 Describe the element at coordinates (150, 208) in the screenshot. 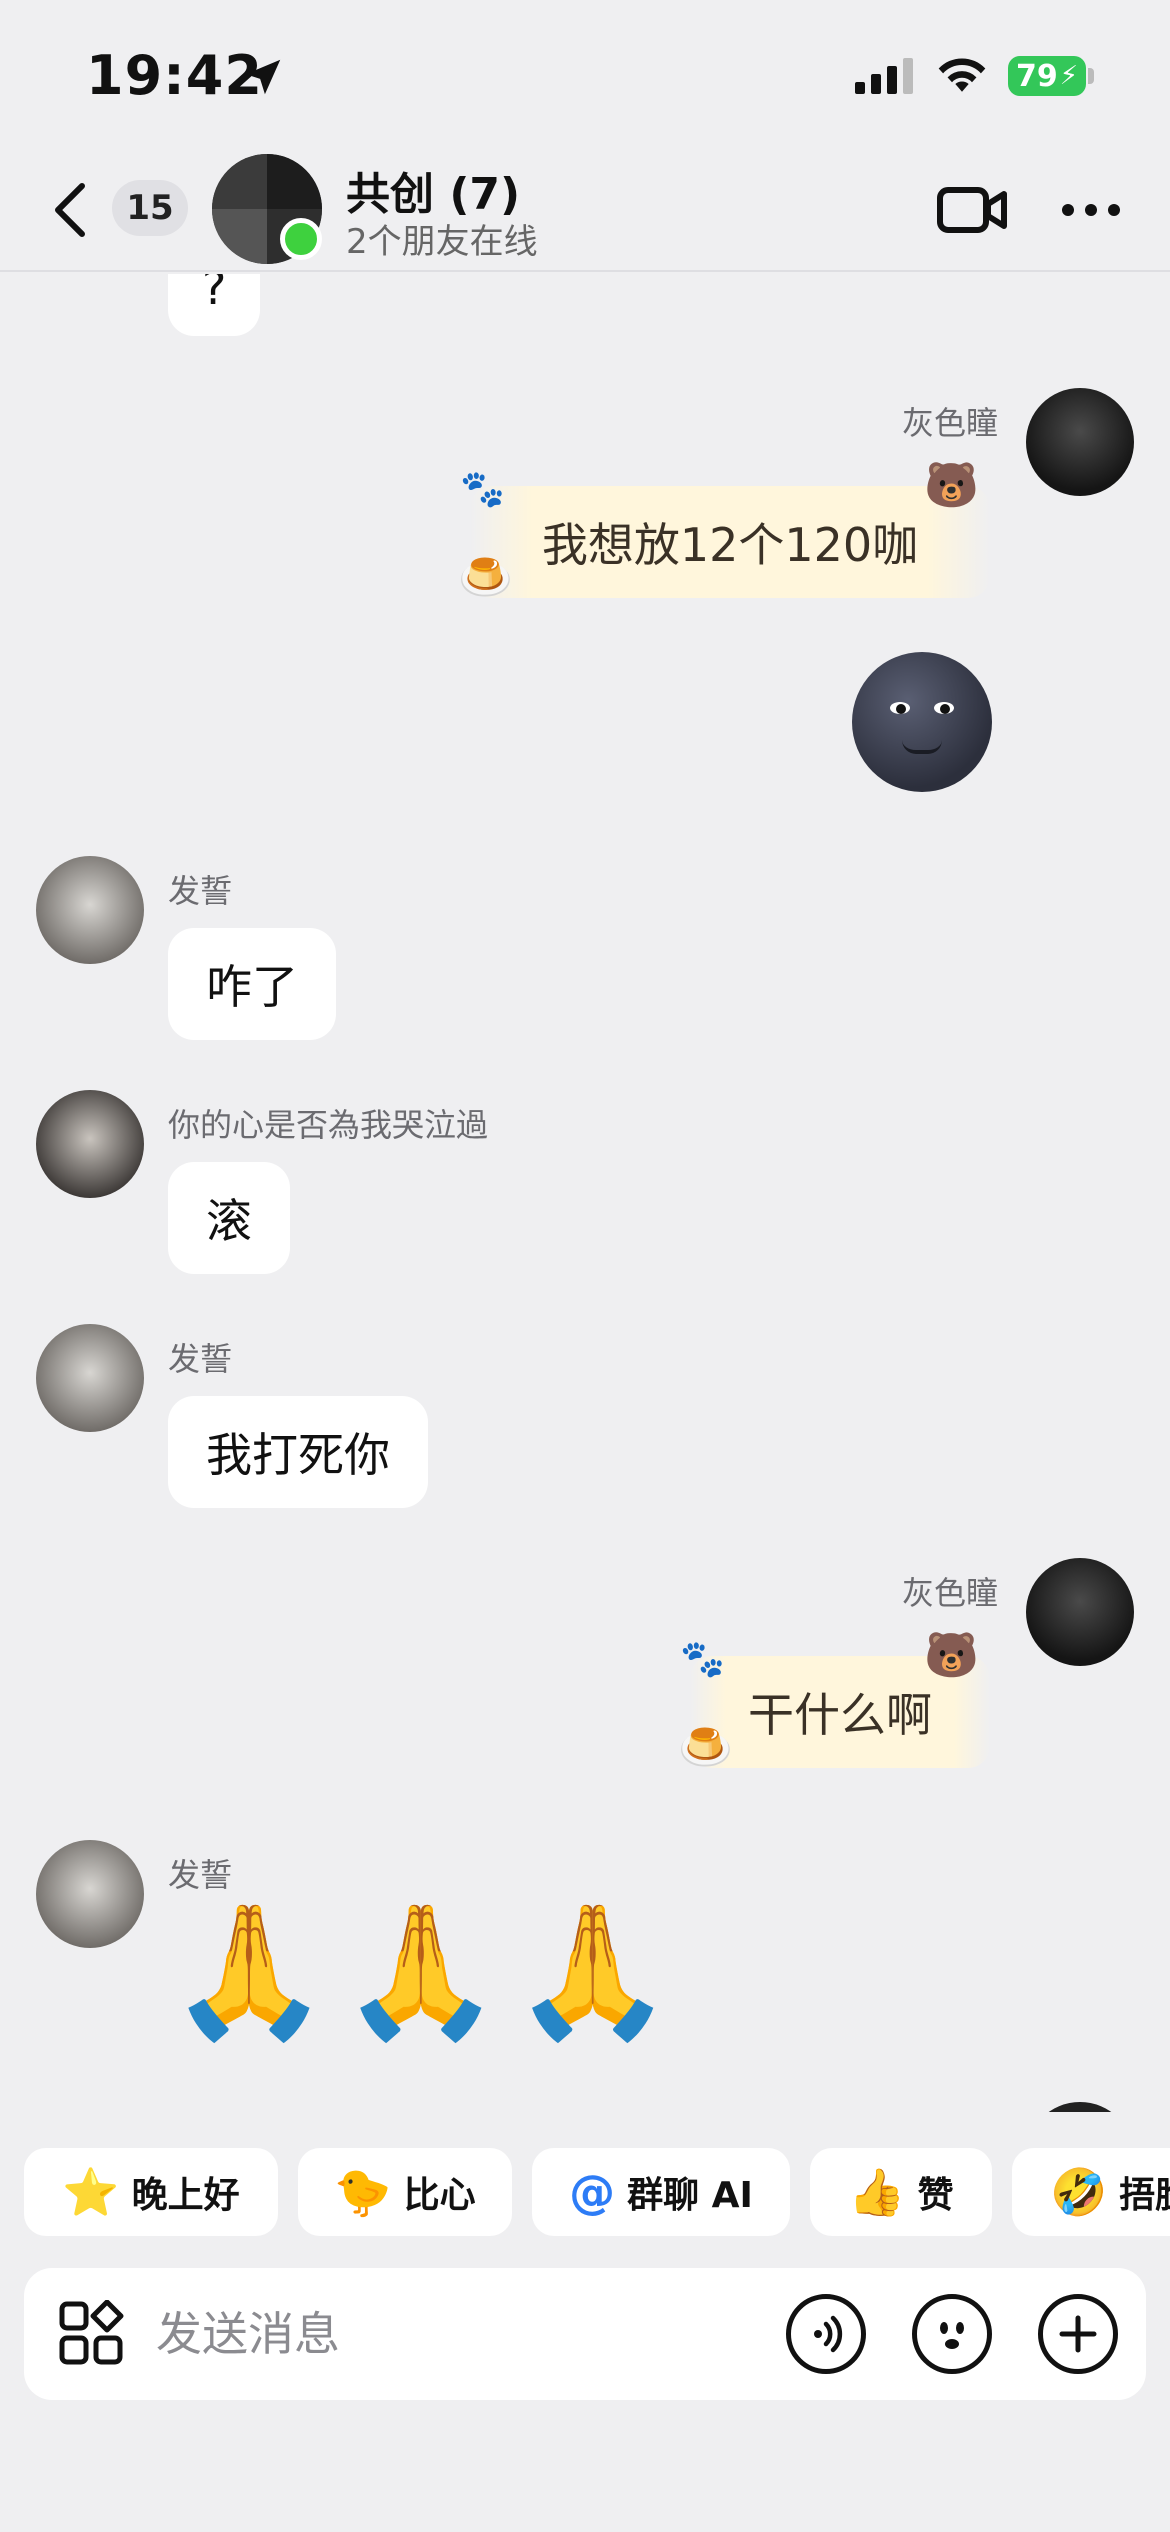

I see `unread-count-badge: 15` at that location.